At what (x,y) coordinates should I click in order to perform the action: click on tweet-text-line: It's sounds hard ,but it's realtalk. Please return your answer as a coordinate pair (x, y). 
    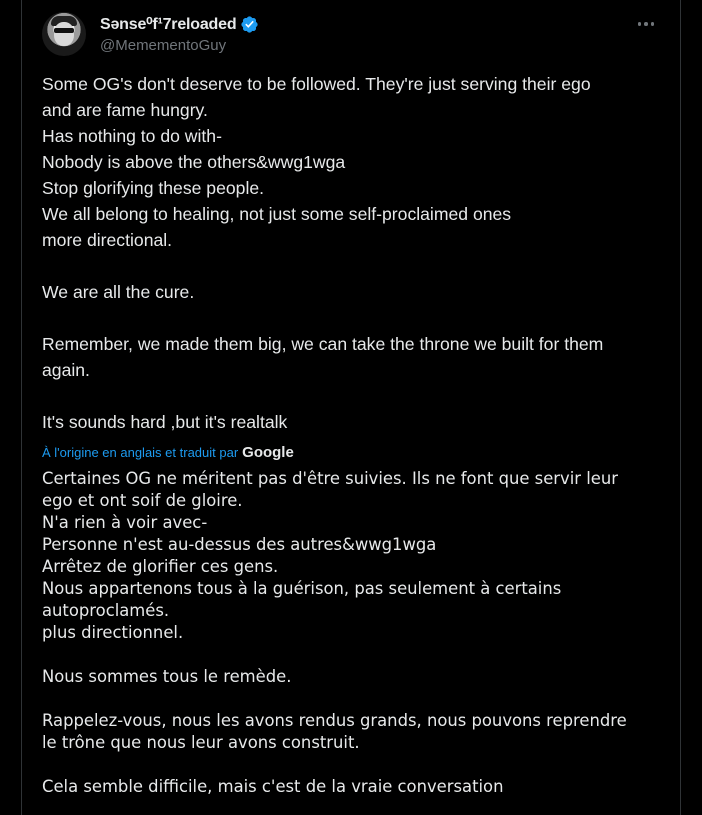
    Looking at the image, I should click on (165, 422).